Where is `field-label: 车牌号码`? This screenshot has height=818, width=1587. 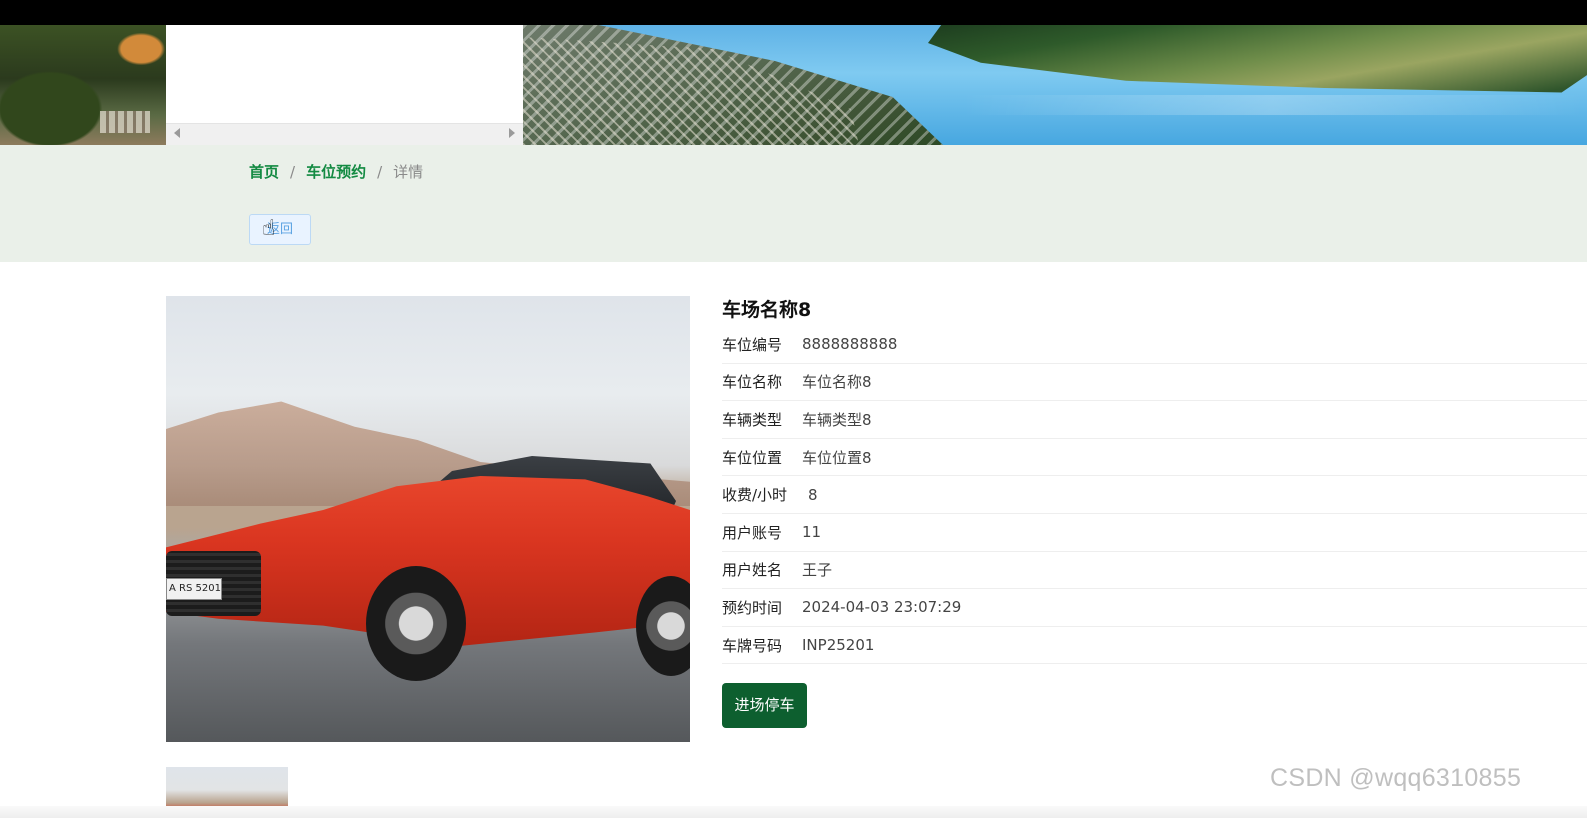
field-label: 车牌号码 is located at coordinates (752, 645).